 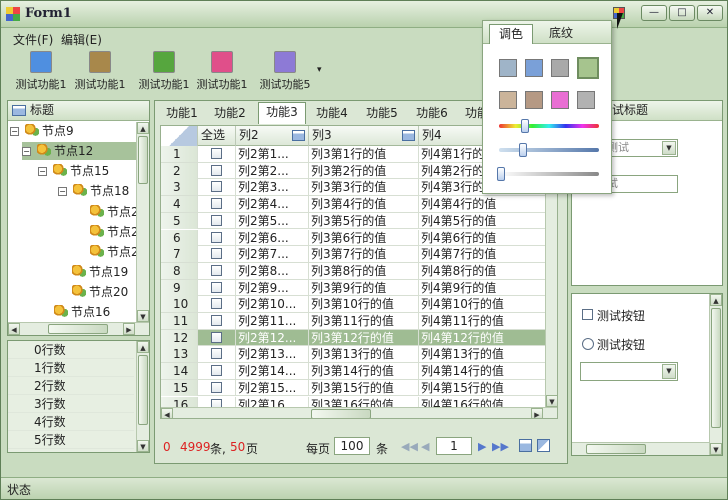 I want to click on close-button: ✕, so click(x=710, y=13).